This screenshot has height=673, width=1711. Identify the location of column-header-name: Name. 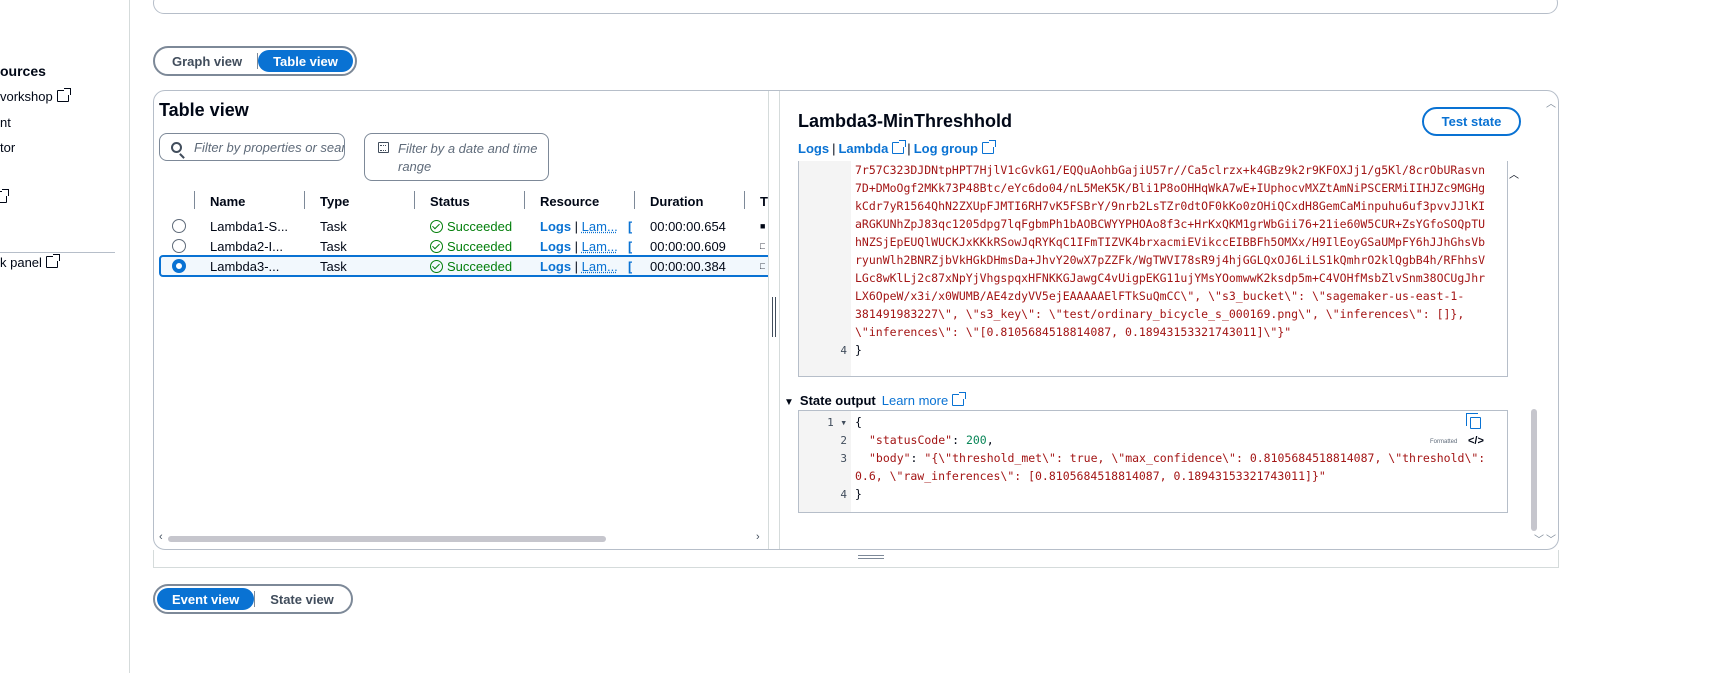
(227, 201).